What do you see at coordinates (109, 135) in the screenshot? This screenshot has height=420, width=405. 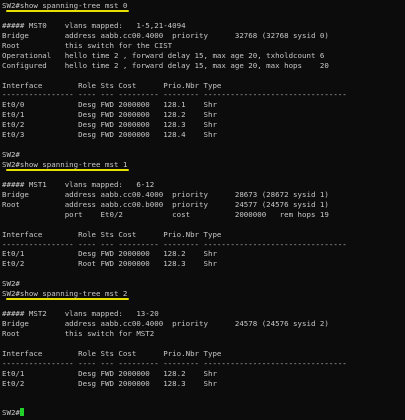 I see `table-row: Et0/3 Desg FWD 2000000 128.4 Shr` at bounding box center [109, 135].